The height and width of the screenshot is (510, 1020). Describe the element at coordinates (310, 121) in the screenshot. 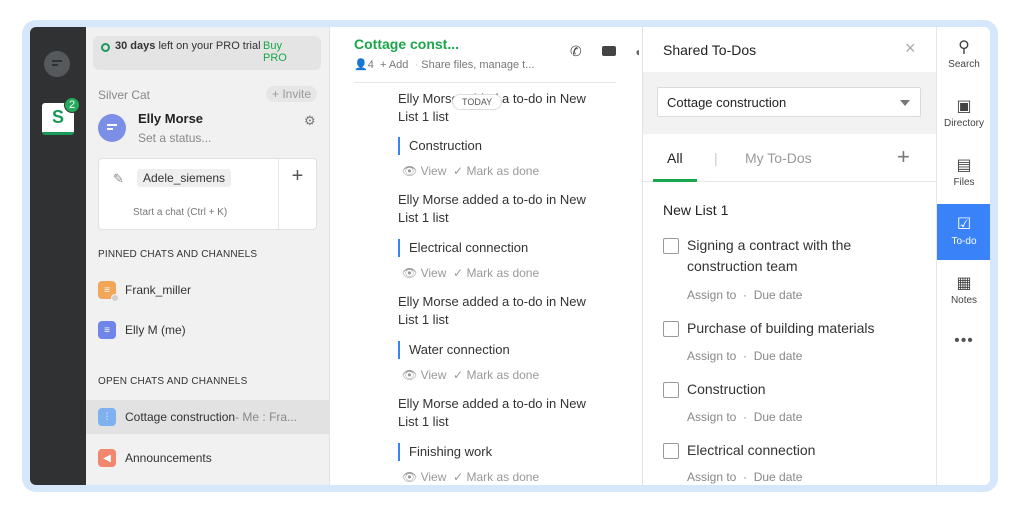

I see `gear-icon: ⚙` at that location.